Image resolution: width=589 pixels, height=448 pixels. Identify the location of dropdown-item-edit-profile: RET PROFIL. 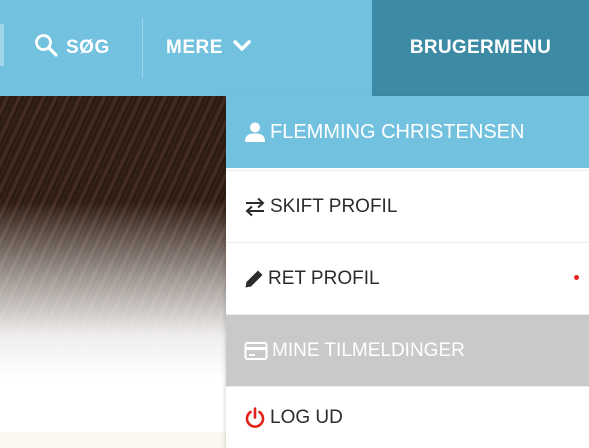
(407, 278).